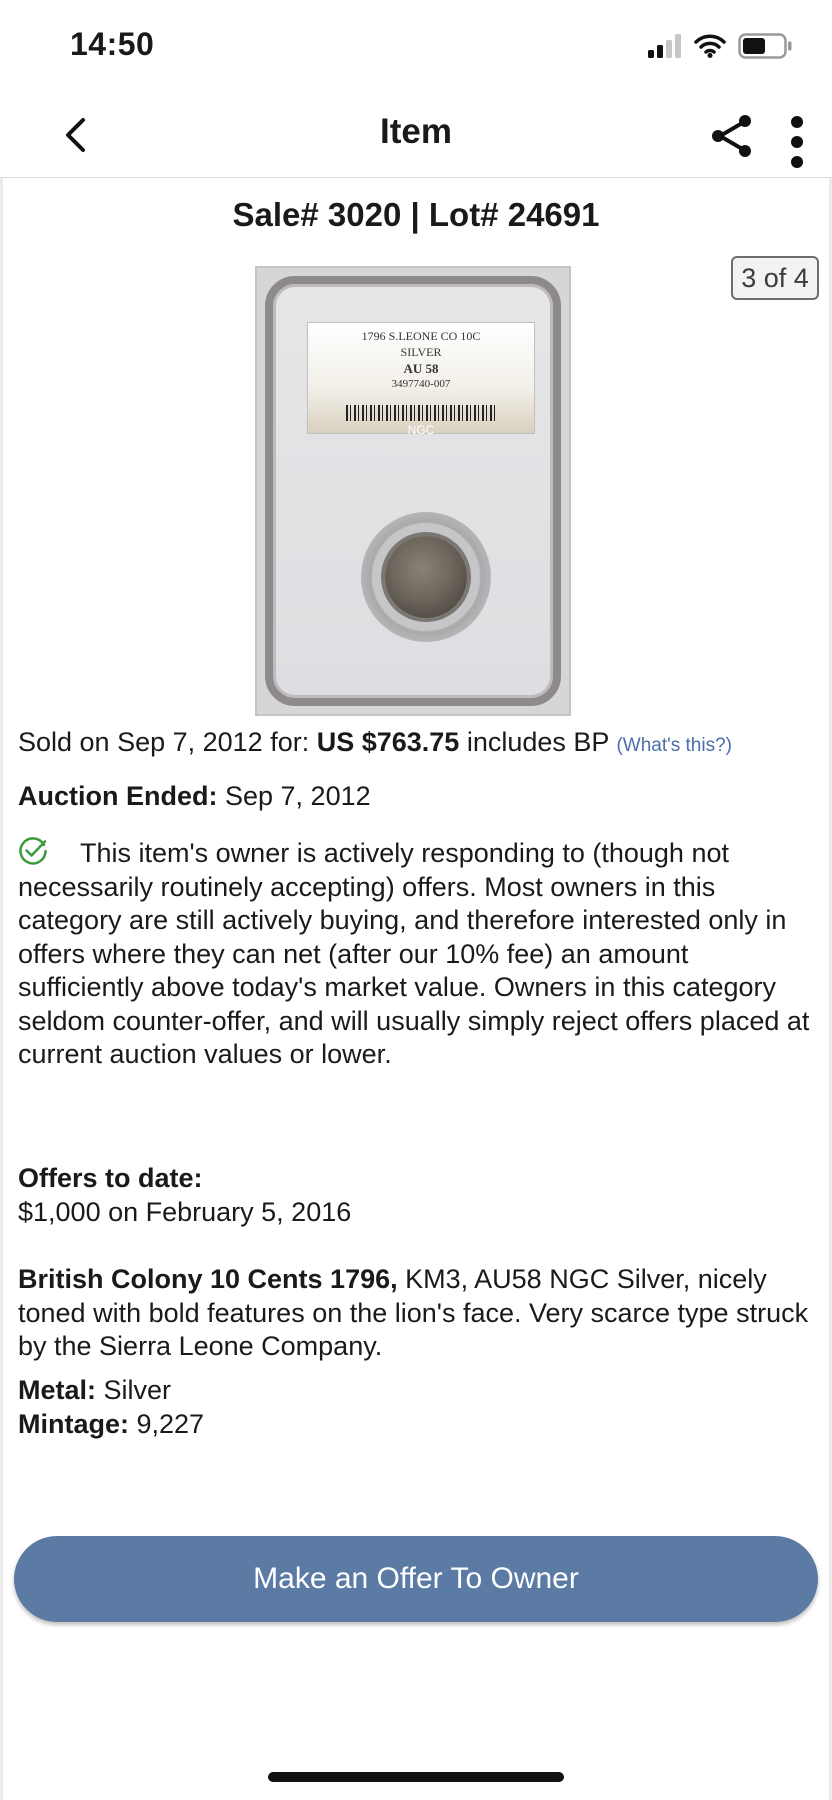  Describe the element at coordinates (110, 1178) in the screenshot. I see `offers-label: Offers to date:` at that location.